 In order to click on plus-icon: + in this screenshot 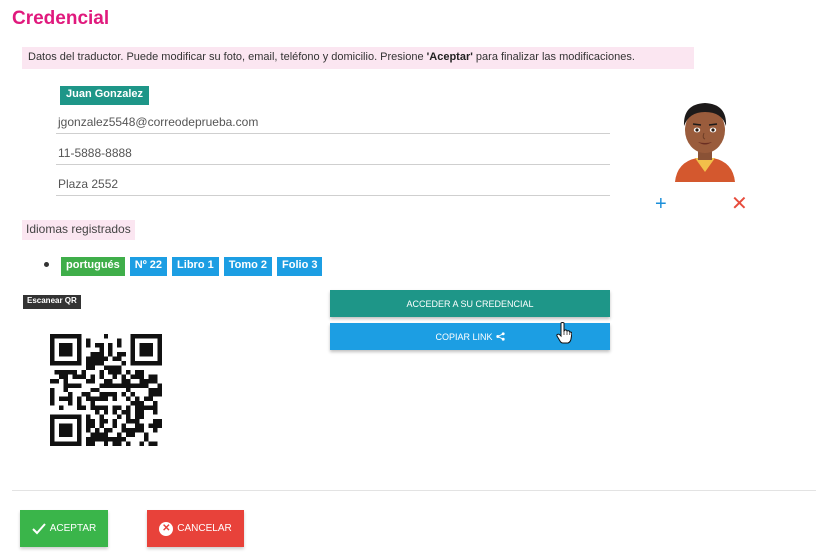, I will do `click(661, 204)`.